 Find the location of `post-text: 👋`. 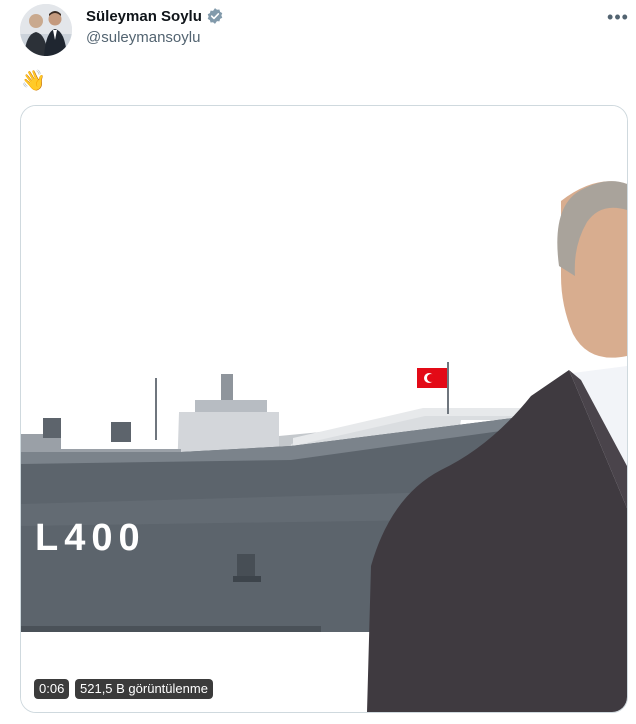

post-text: 👋 is located at coordinates (33, 81).